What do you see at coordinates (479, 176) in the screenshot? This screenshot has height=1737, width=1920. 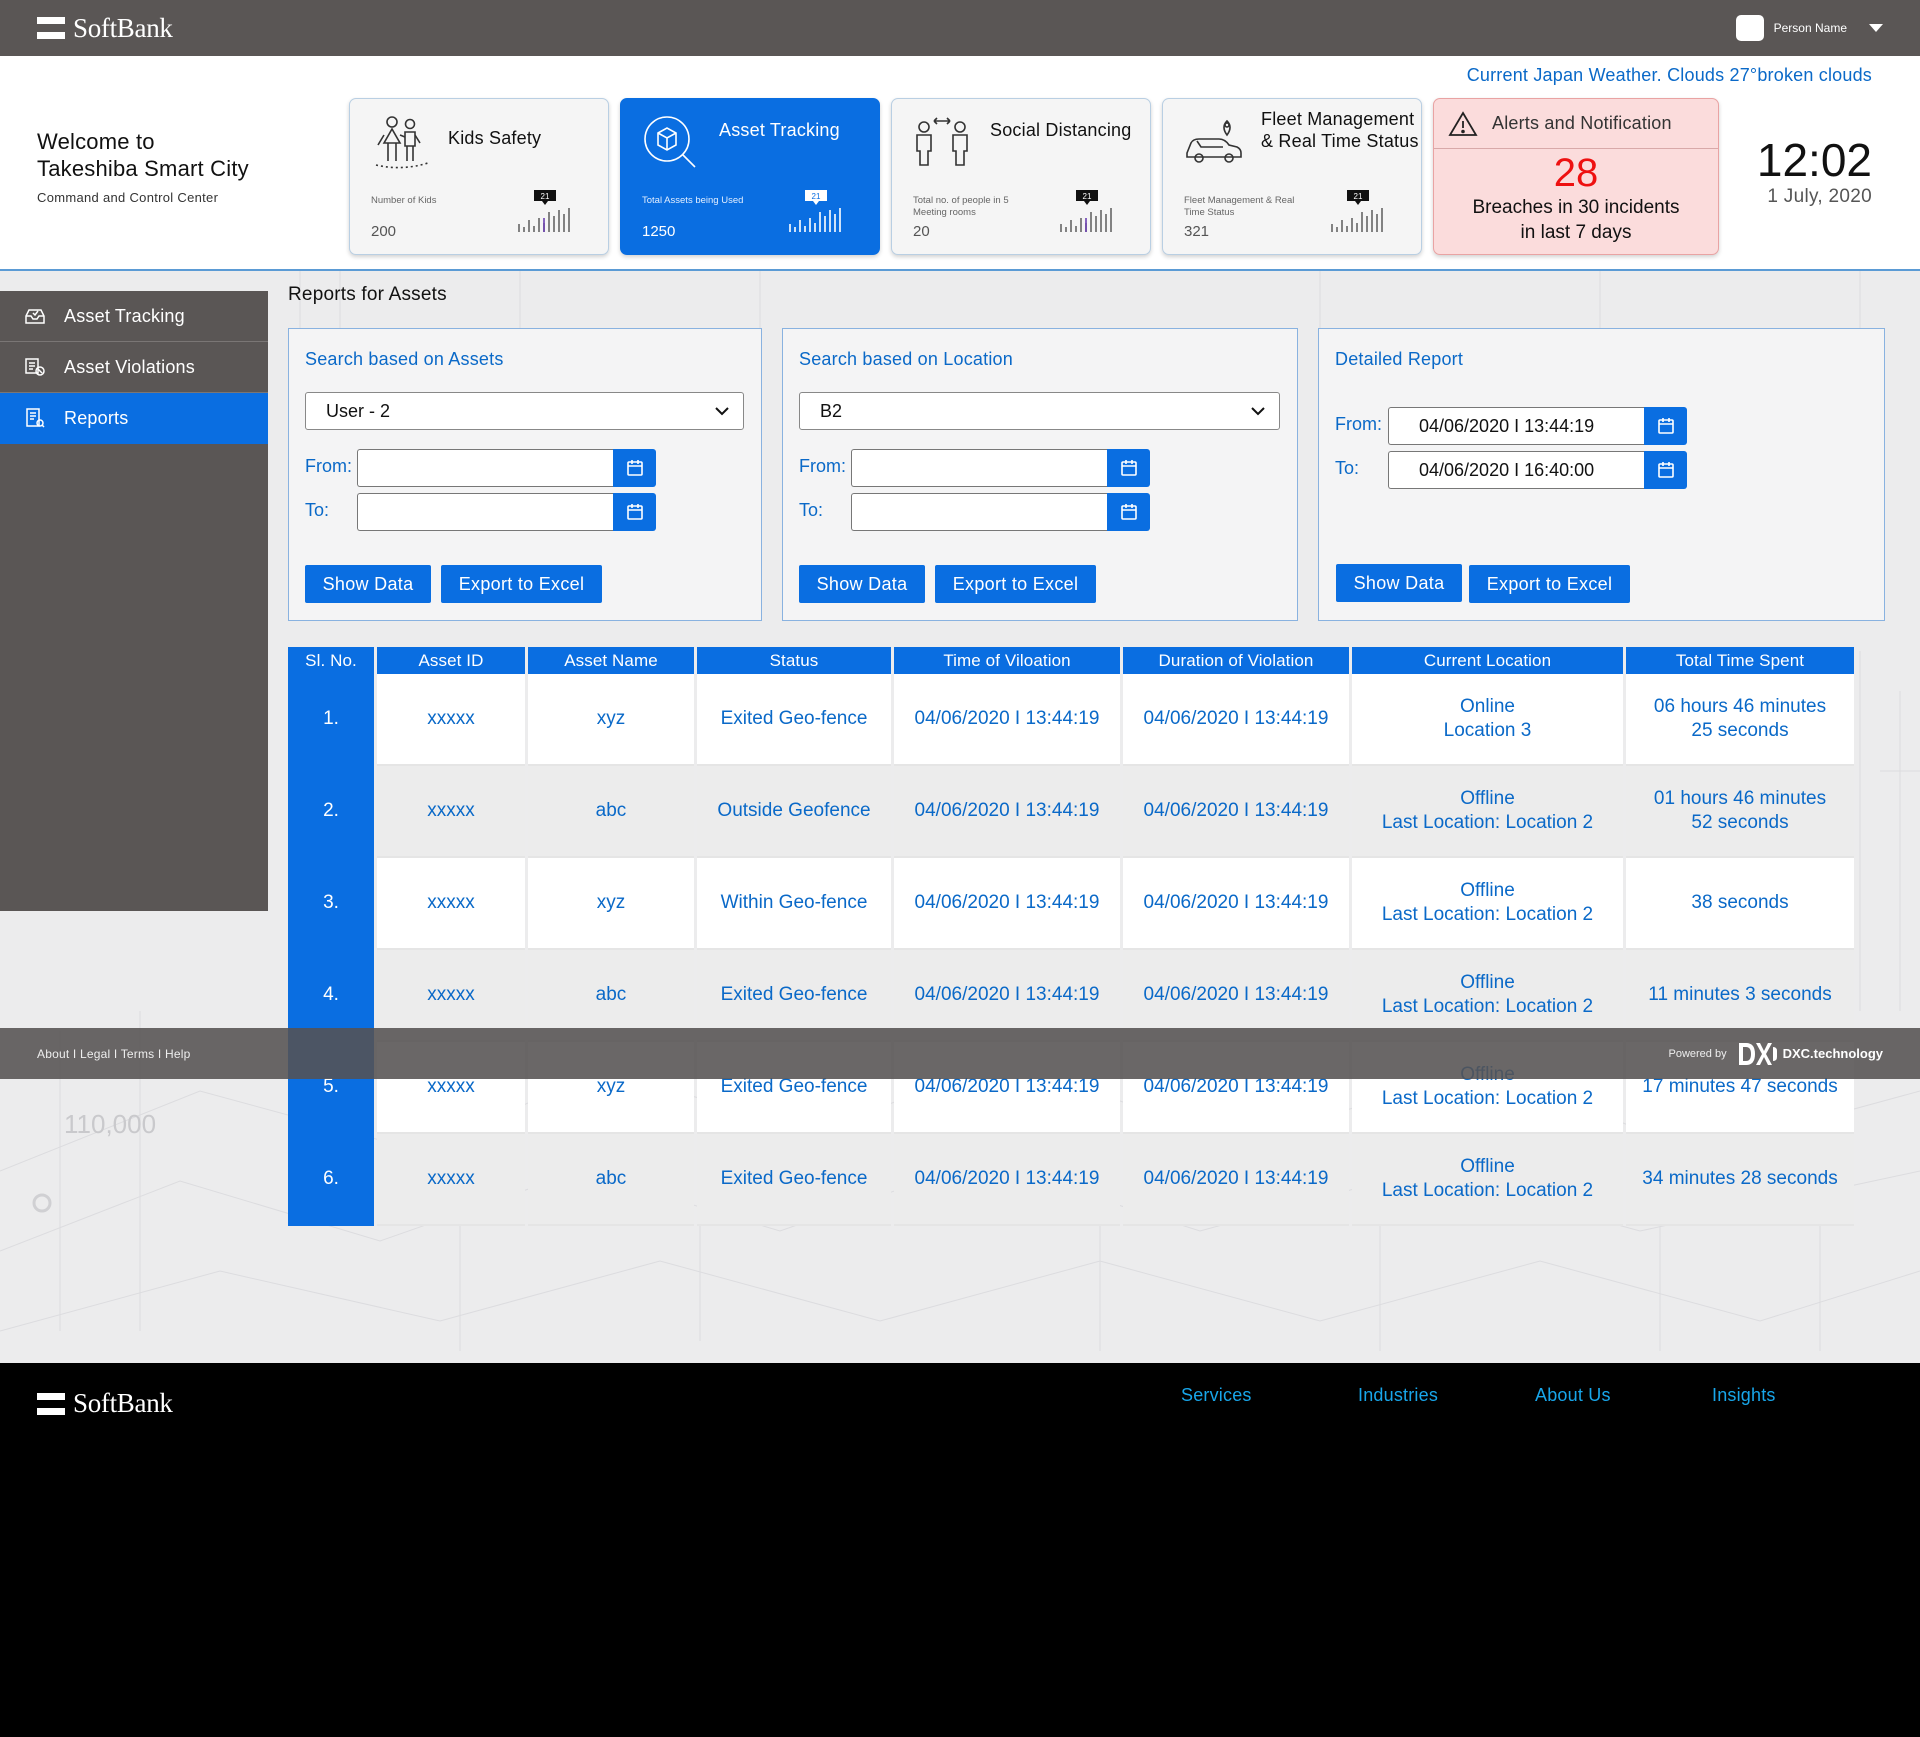 I see `card-kids-safety: Kids Safety Number of Kids 200 21` at bounding box center [479, 176].